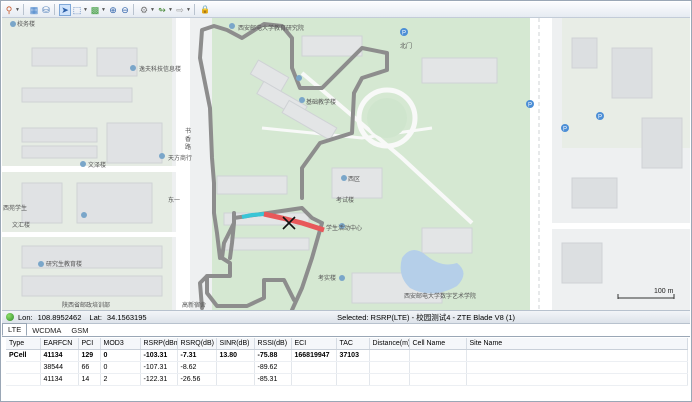 This screenshot has width=692, height=402. I want to click on table-cell: -8.62, so click(197, 367).